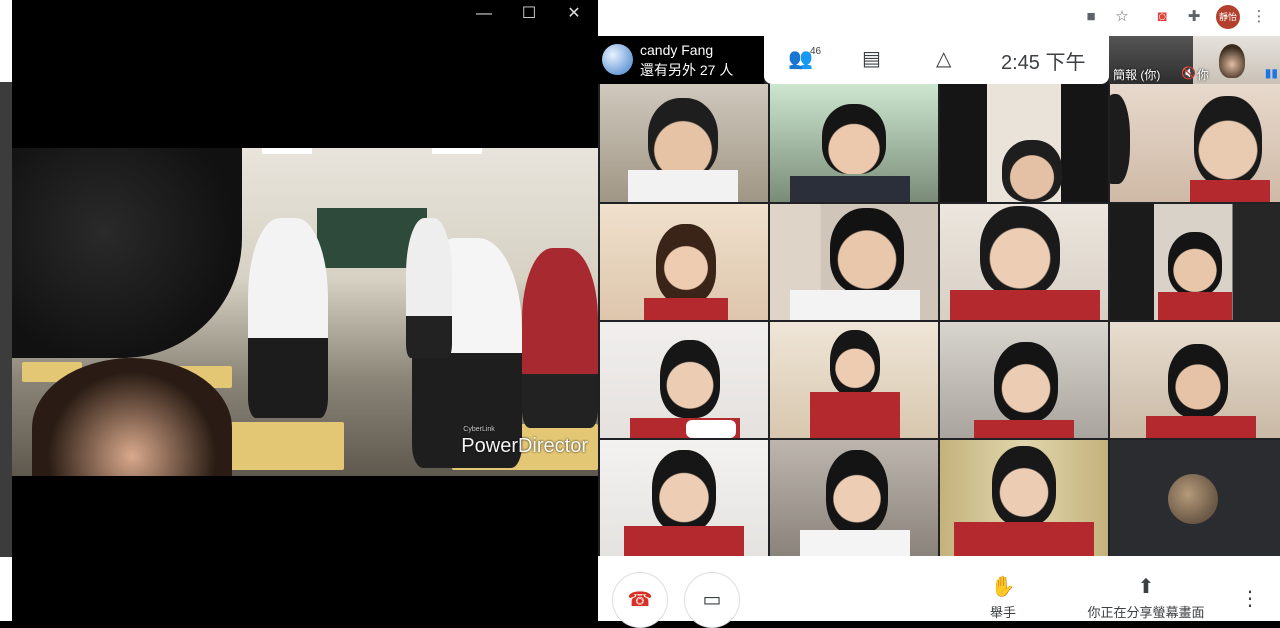  Describe the element at coordinates (712, 600) in the screenshot. I see `camera-icon: ▭` at that location.